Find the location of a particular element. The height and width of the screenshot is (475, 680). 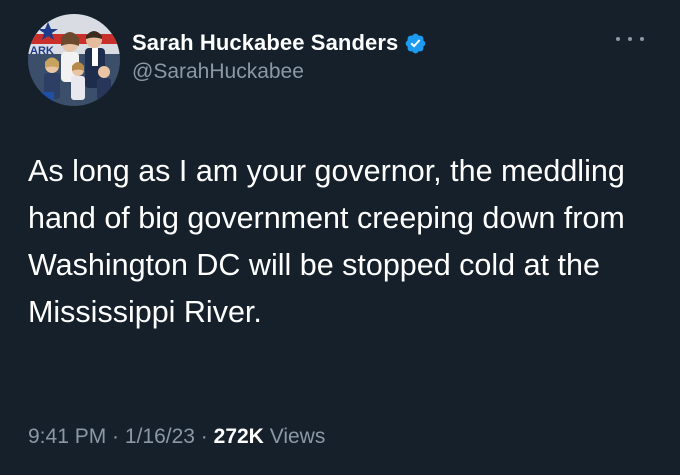

avatar: ARK is located at coordinates (74, 60).